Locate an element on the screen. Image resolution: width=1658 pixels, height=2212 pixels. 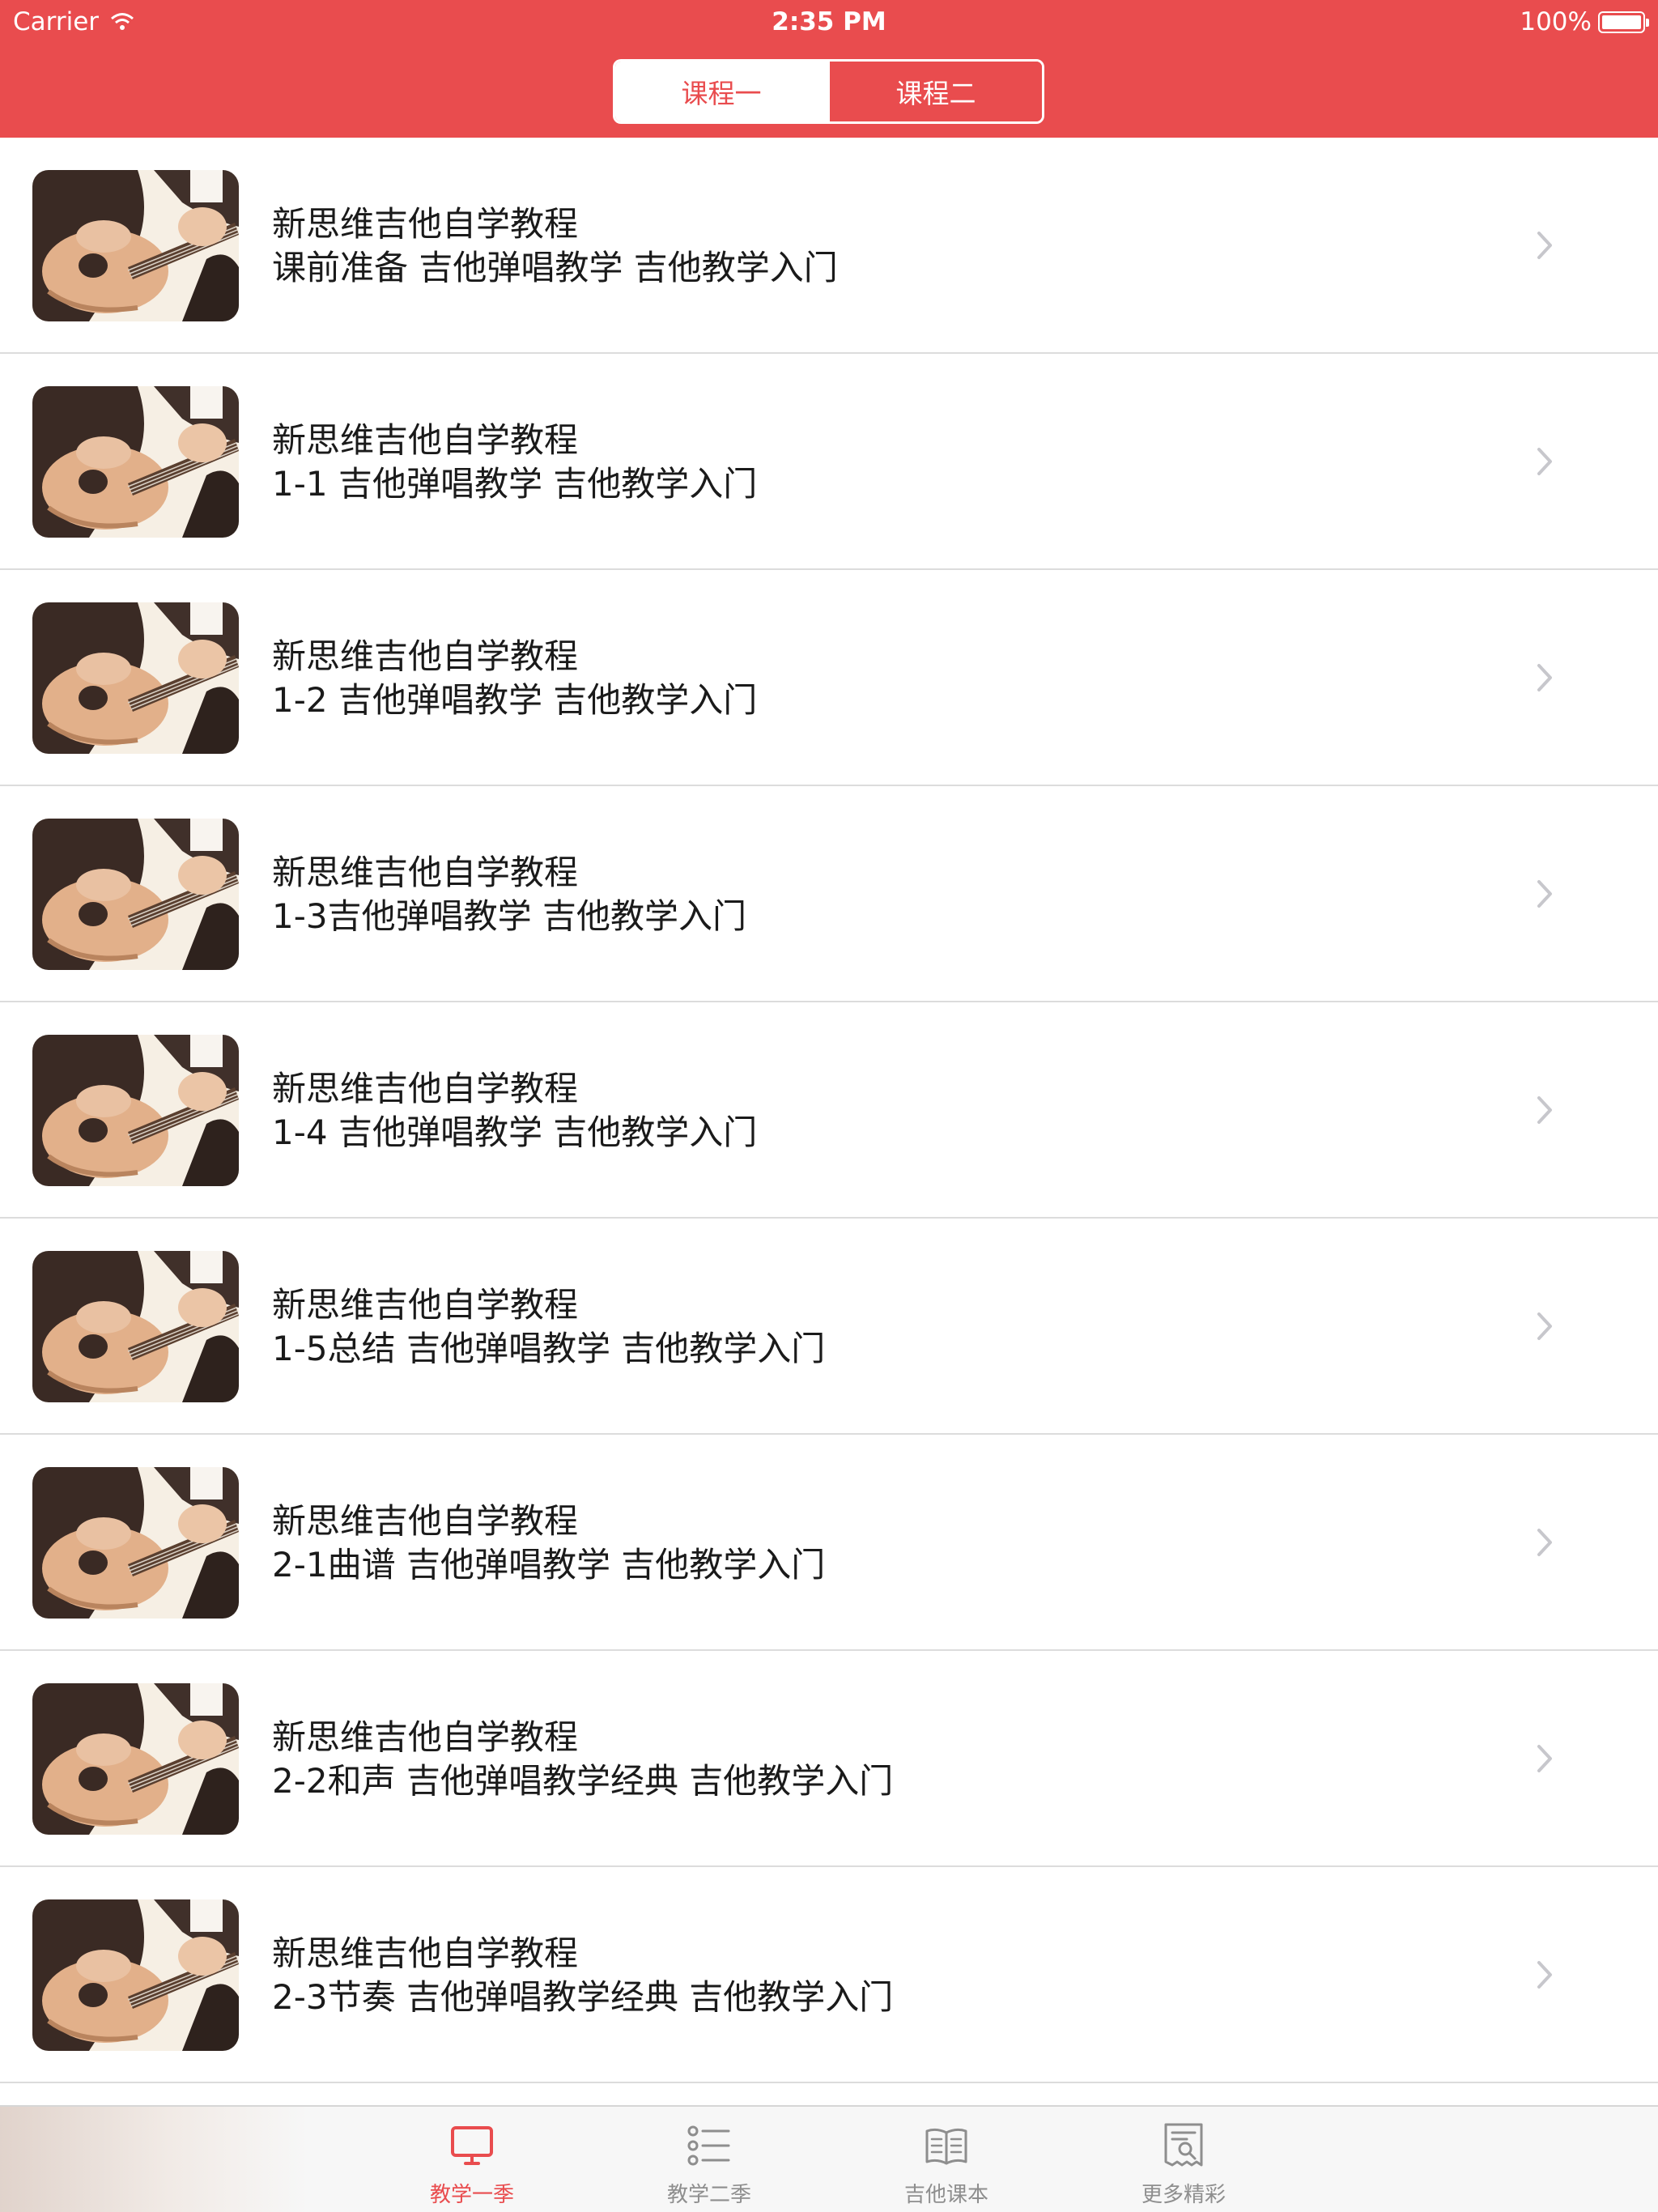
battery-percent: 100% is located at coordinates (1556, 22).